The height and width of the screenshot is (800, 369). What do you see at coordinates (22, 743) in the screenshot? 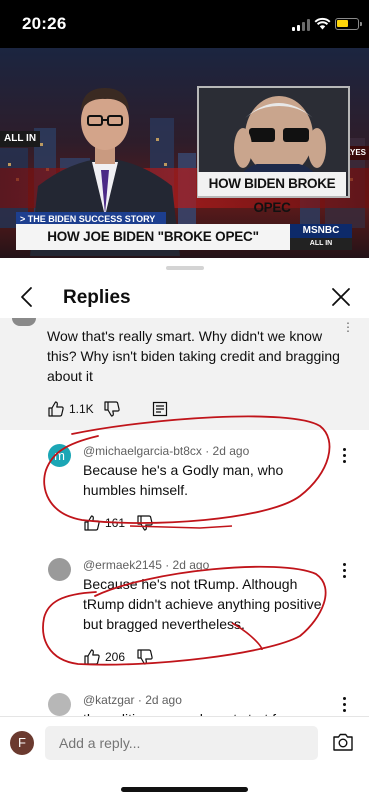
I see `user-avatar: F` at bounding box center [22, 743].